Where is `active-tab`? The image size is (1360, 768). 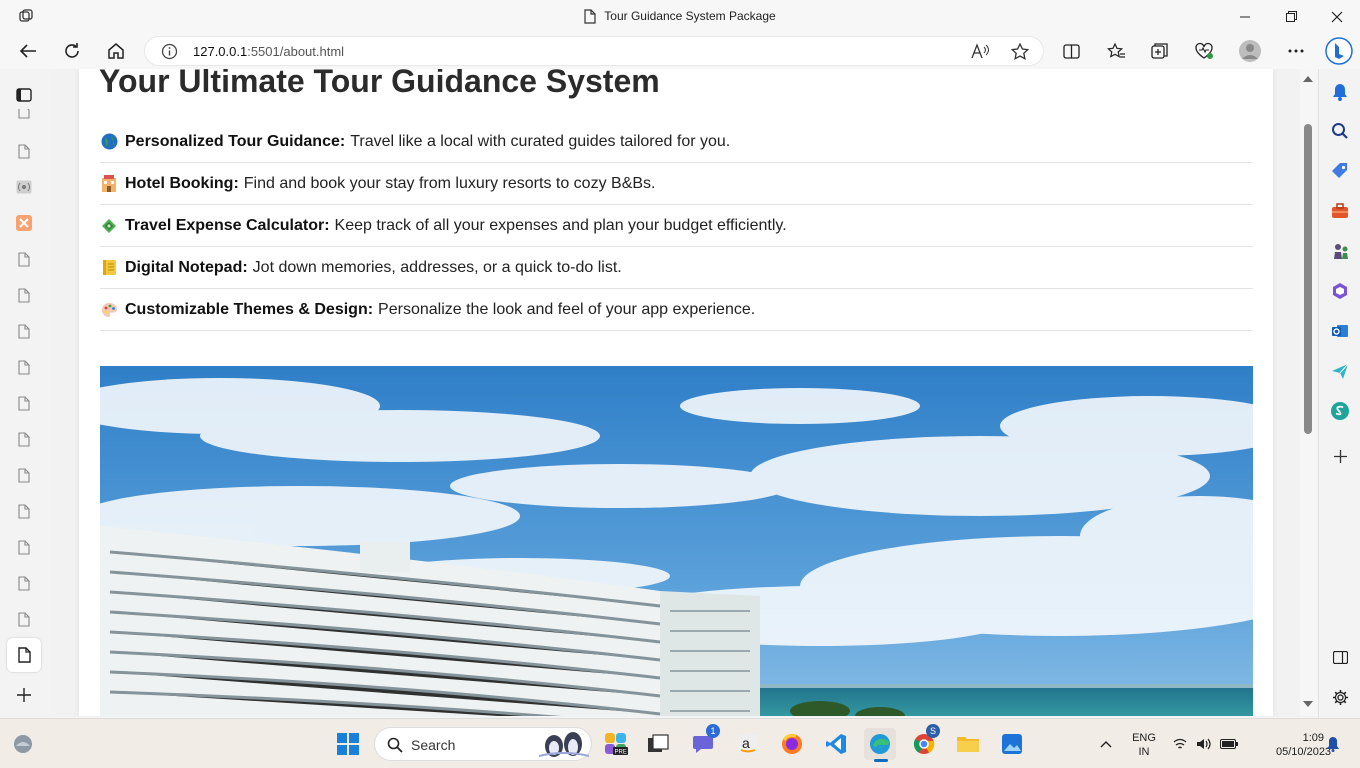 active-tab is located at coordinates (24, 655).